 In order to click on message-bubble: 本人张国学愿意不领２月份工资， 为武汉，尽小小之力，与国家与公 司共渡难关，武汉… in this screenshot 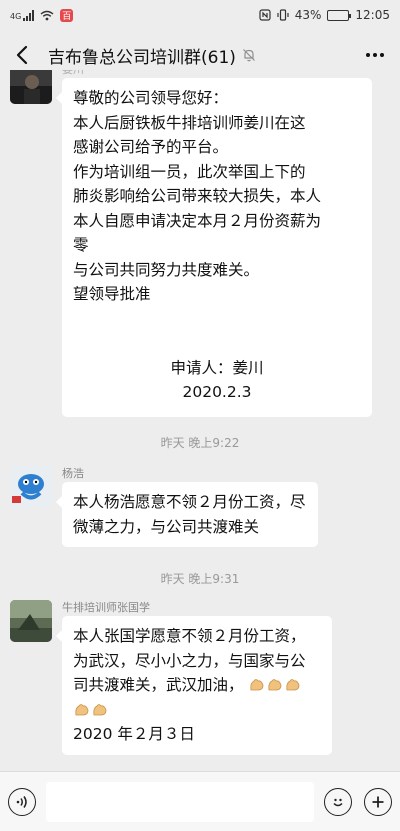, I will do `click(194, 685)`.